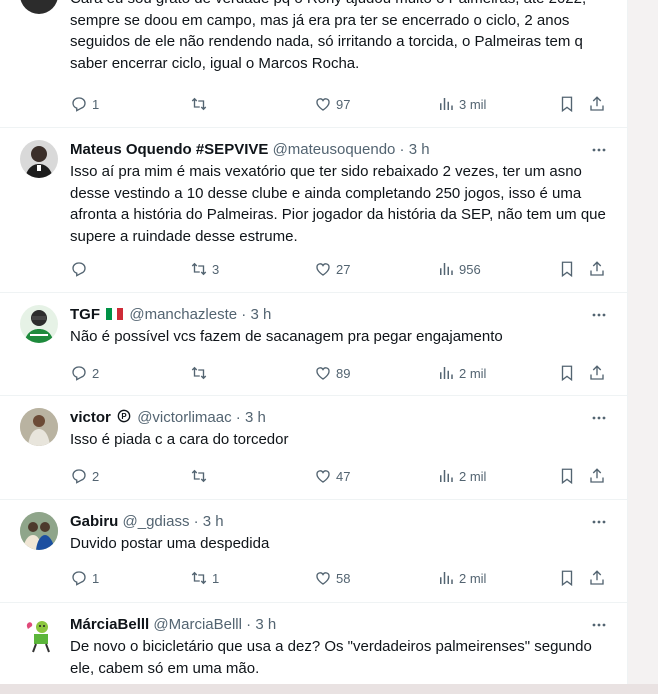 Image resolution: width=658 pixels, height=694 pixels. What do you see at coordinates (459, 269) in the screenshot?
I see `views-button: 956` at bounding box center [459, 269].